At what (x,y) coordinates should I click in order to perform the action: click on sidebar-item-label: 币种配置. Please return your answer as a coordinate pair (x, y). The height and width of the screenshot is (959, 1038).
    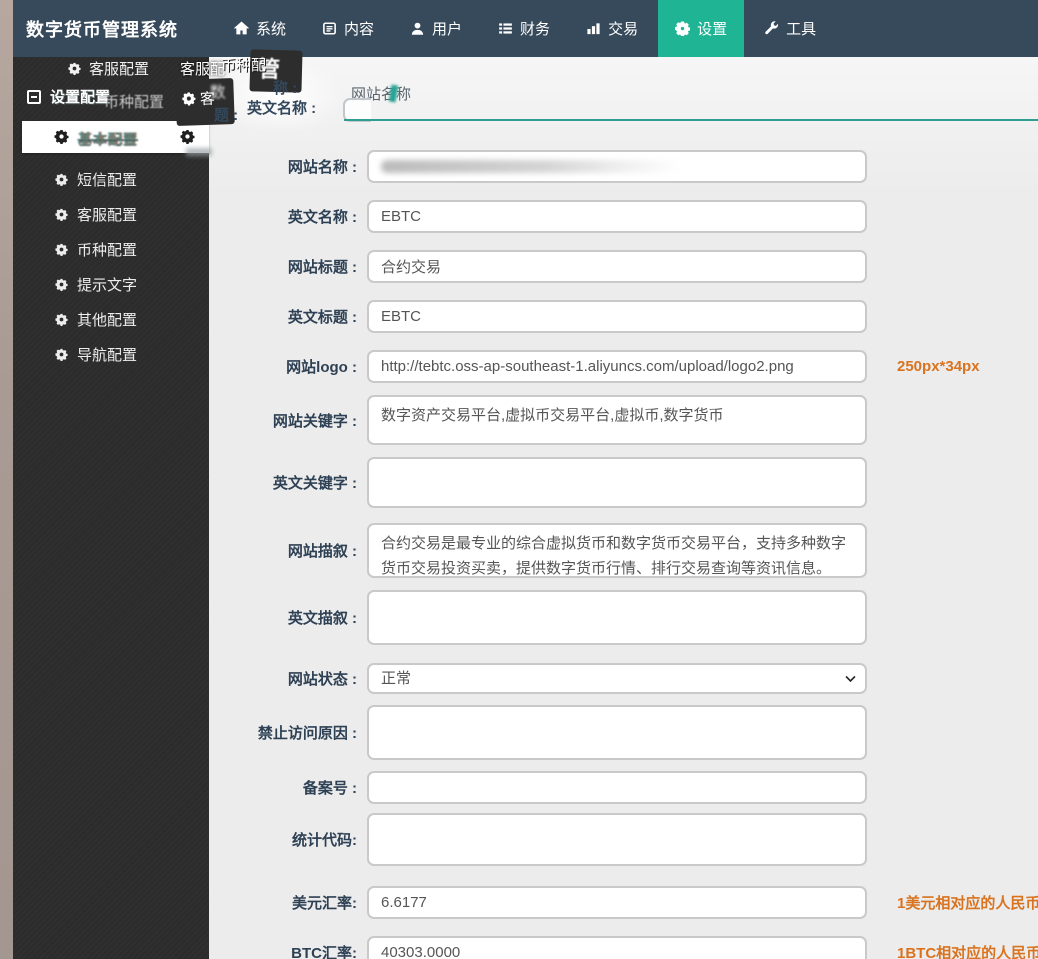
    Looking at the image, I should click on (107, 250).